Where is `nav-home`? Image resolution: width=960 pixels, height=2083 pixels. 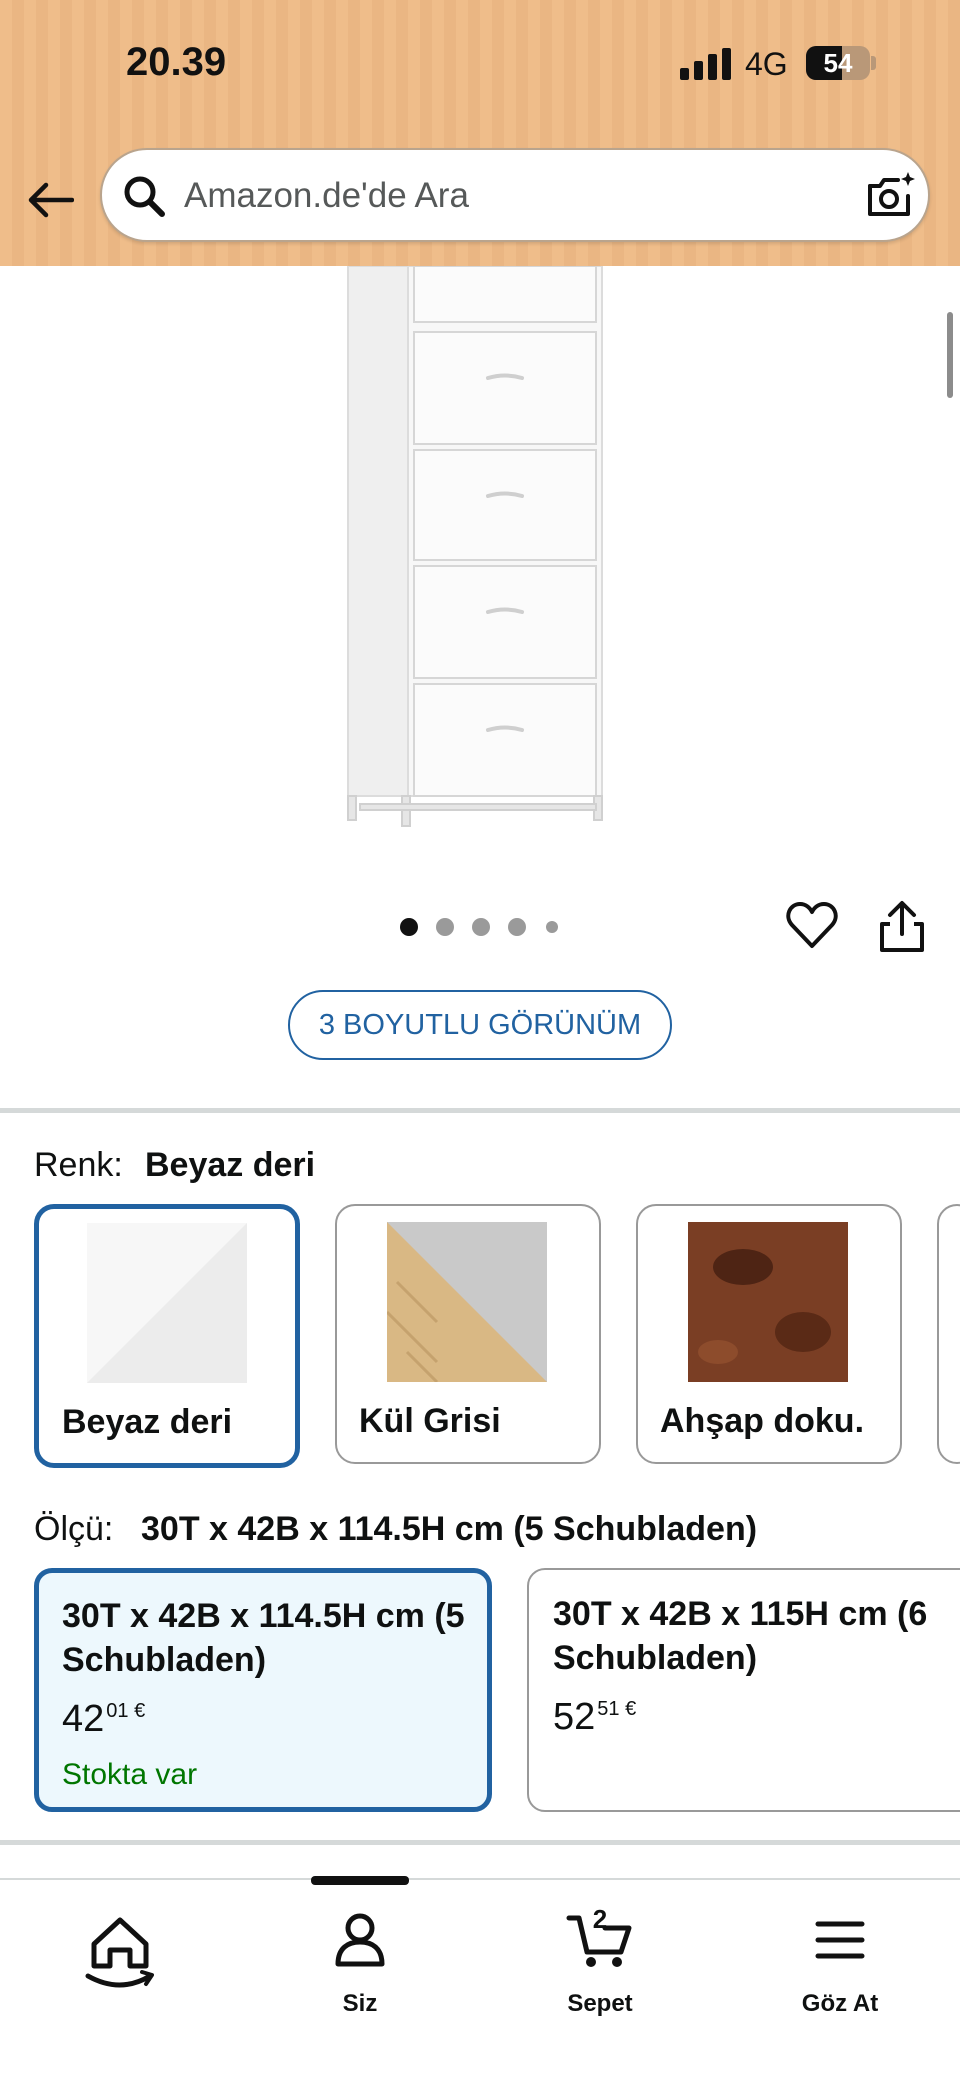
nav-home is located at coordinates (120, 1968).